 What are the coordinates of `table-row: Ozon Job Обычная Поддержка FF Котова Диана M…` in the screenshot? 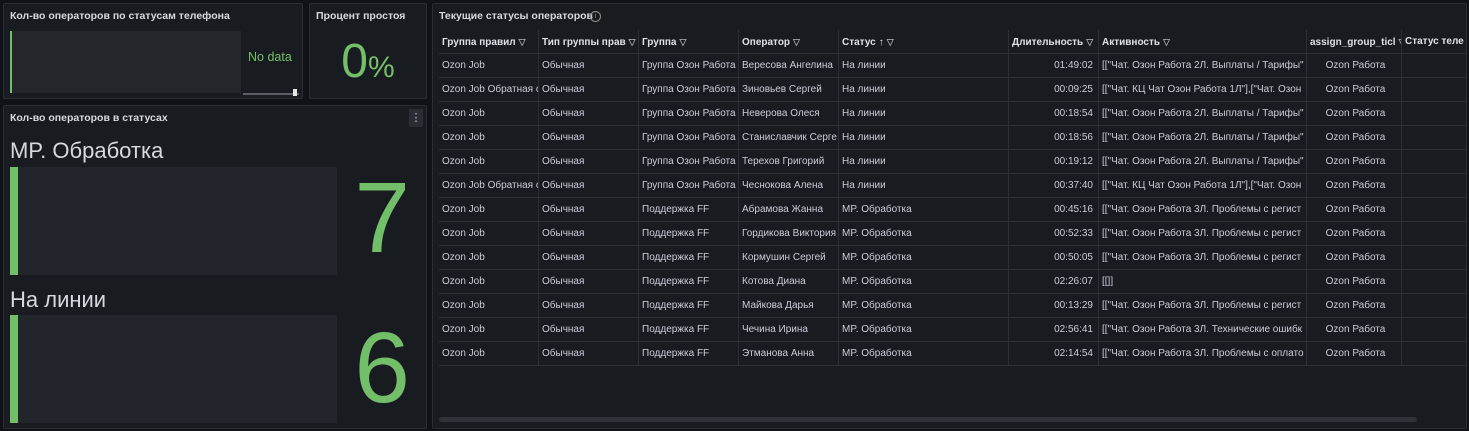 It's located at (952, 282).